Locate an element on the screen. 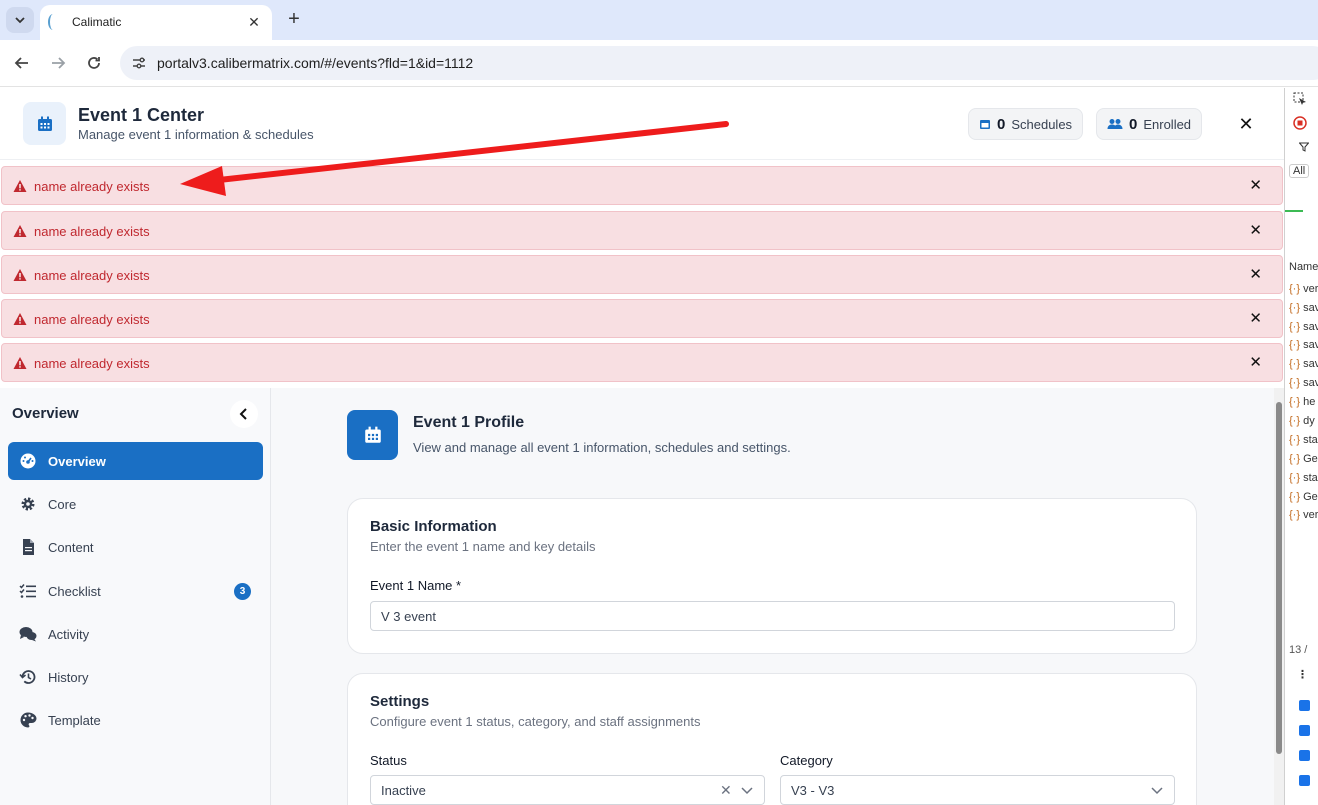 This screenshot has height=805, width=1318. gear-icon is located at coordinates (28, 504).